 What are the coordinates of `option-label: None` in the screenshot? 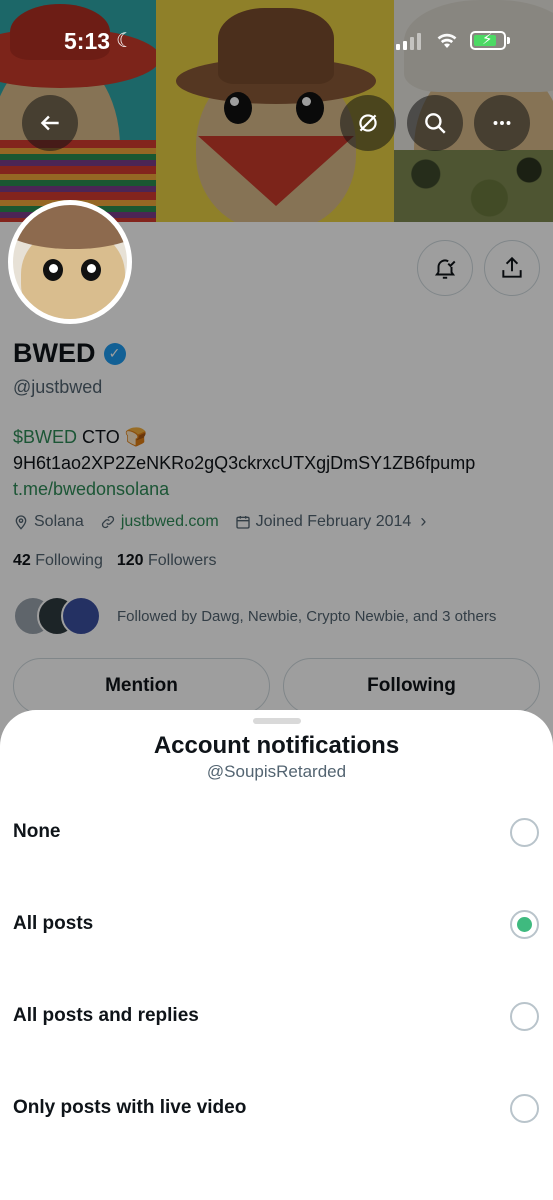 It's located at (37, 831).